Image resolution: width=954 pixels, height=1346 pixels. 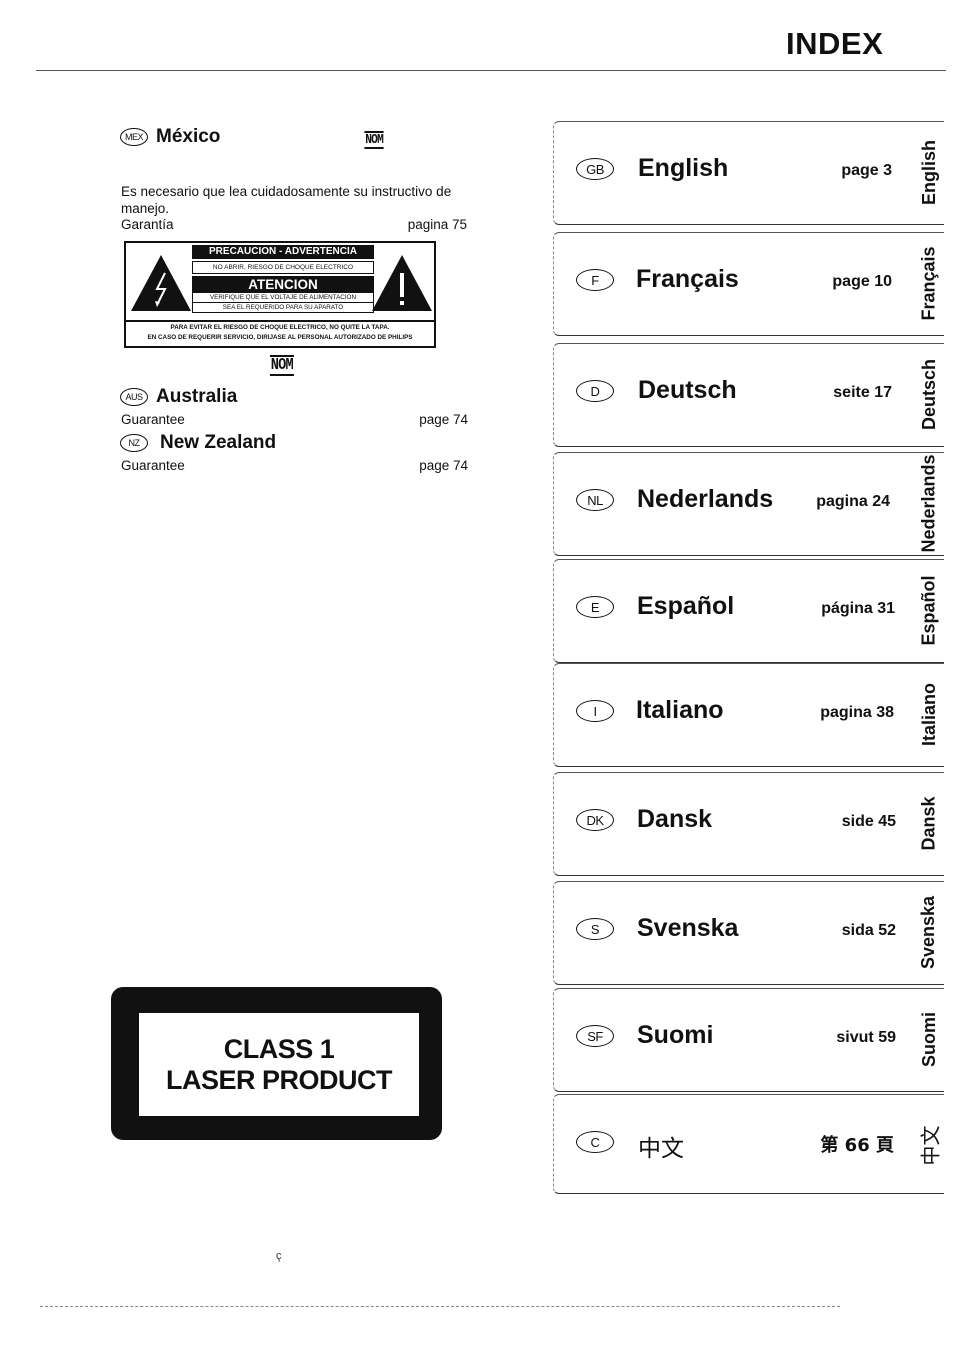 I want to click on nz-badge-icon: NZ, so click(x=134, y=443).